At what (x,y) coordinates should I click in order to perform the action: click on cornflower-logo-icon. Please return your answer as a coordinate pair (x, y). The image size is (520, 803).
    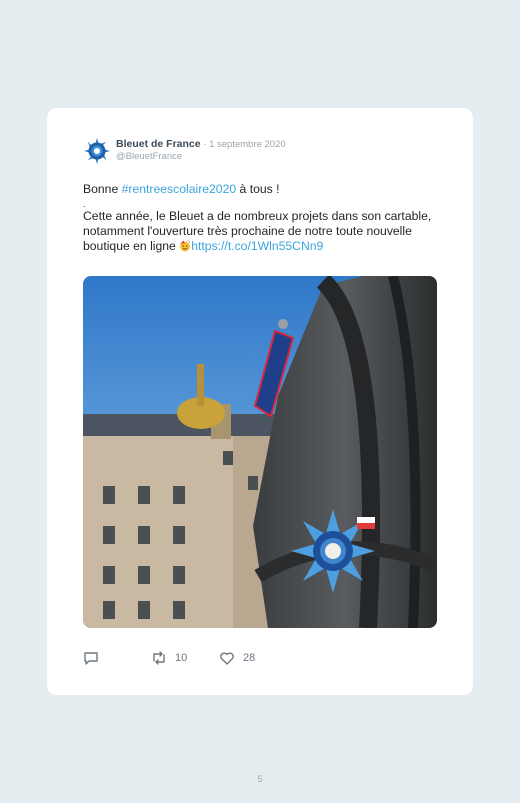
    Looking at the image, I should click on (97, 151).